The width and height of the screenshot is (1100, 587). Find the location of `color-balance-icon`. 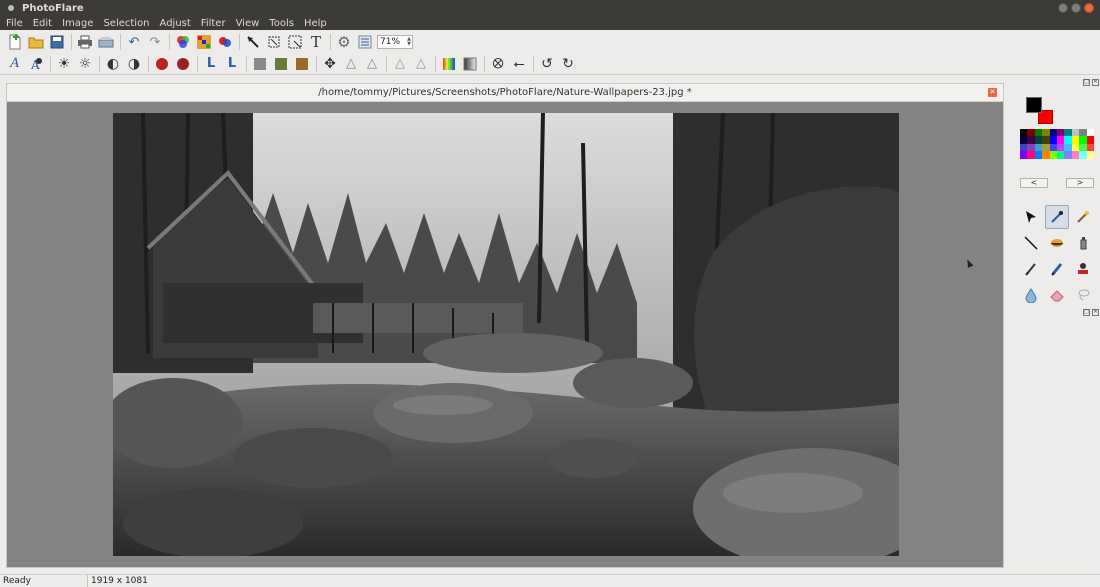

color-balance-icon is located at coordinates (183, 42).